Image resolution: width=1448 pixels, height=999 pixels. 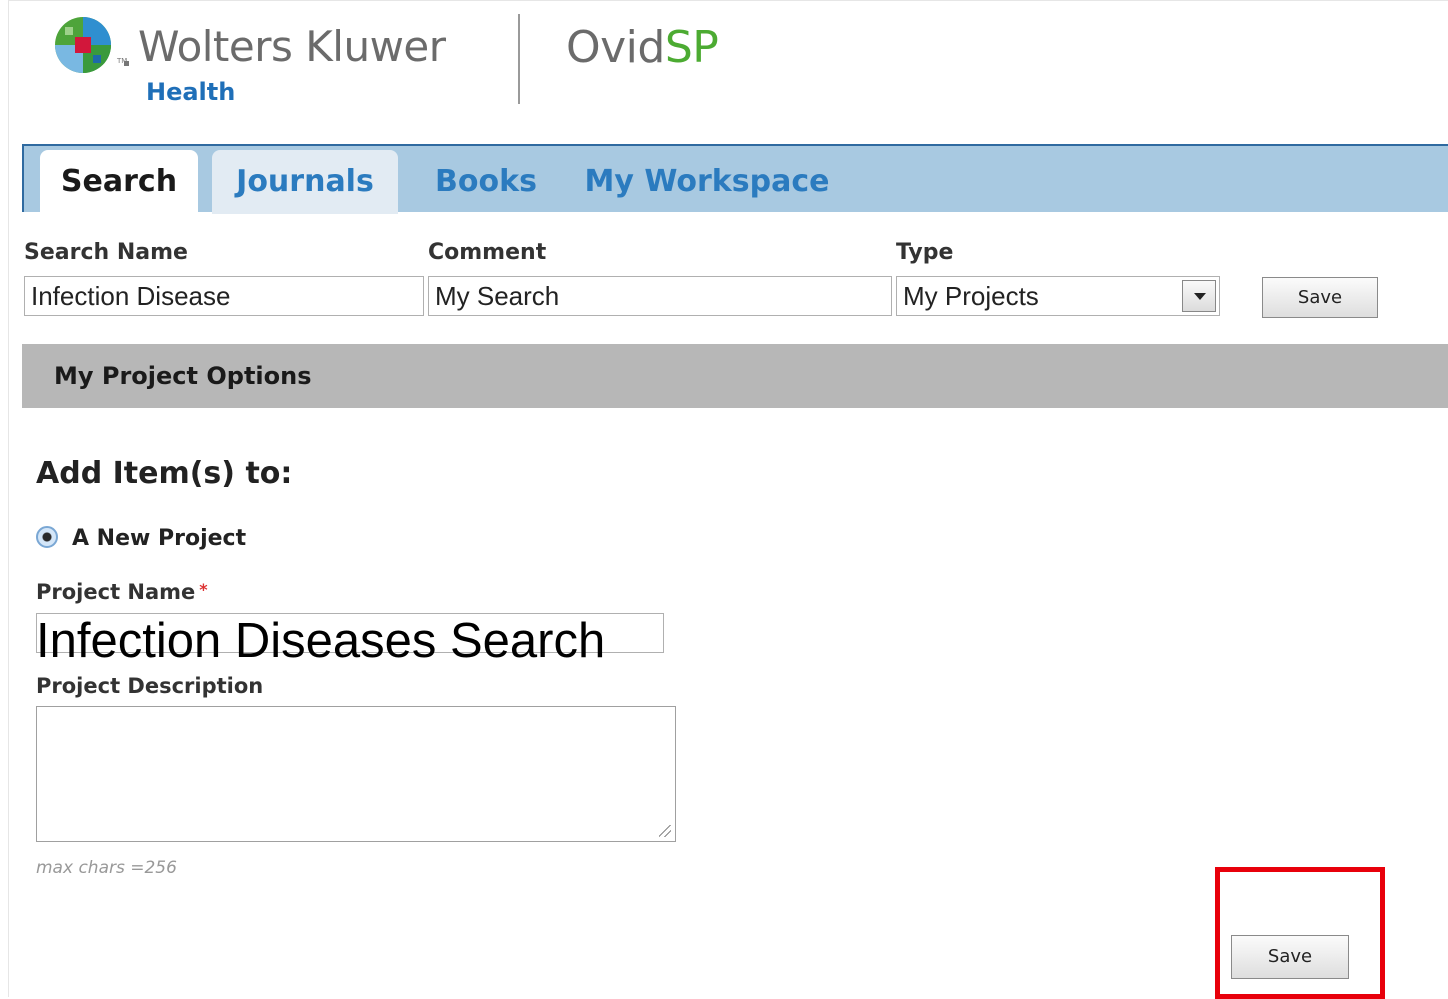 I want to click on search-name-input: Infection Disease, so click(x=224, y=296).